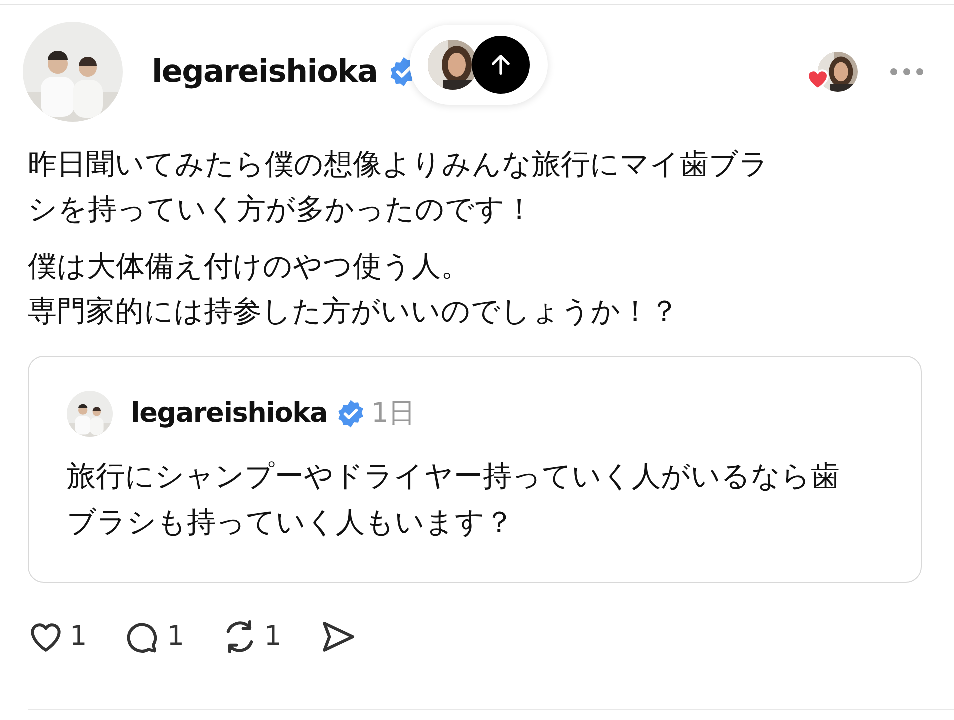  I want to click on more-icon, so click(907, 72).